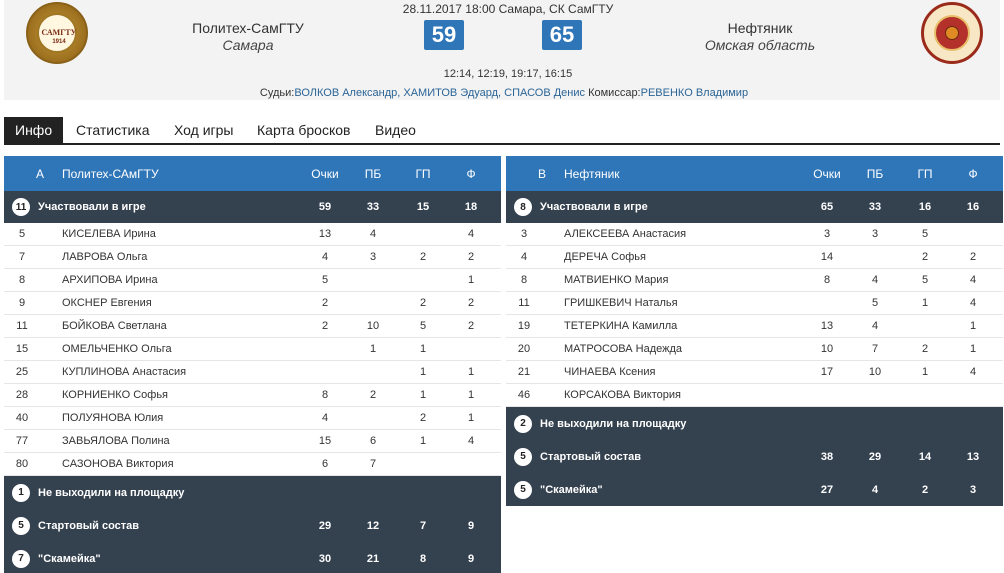 The width and height of the screenshot is (1004, 573). Describe the element at coordinates (21, 492) in the screenshot. I see `count-badge: 1` at that location.